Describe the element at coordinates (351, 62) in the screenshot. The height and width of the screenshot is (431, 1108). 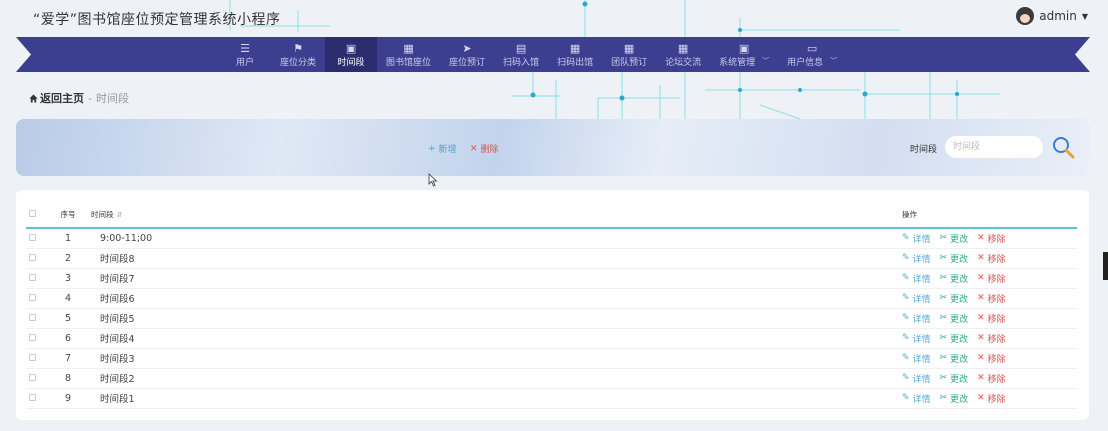
I see `nav-label: 时间段` at that location.